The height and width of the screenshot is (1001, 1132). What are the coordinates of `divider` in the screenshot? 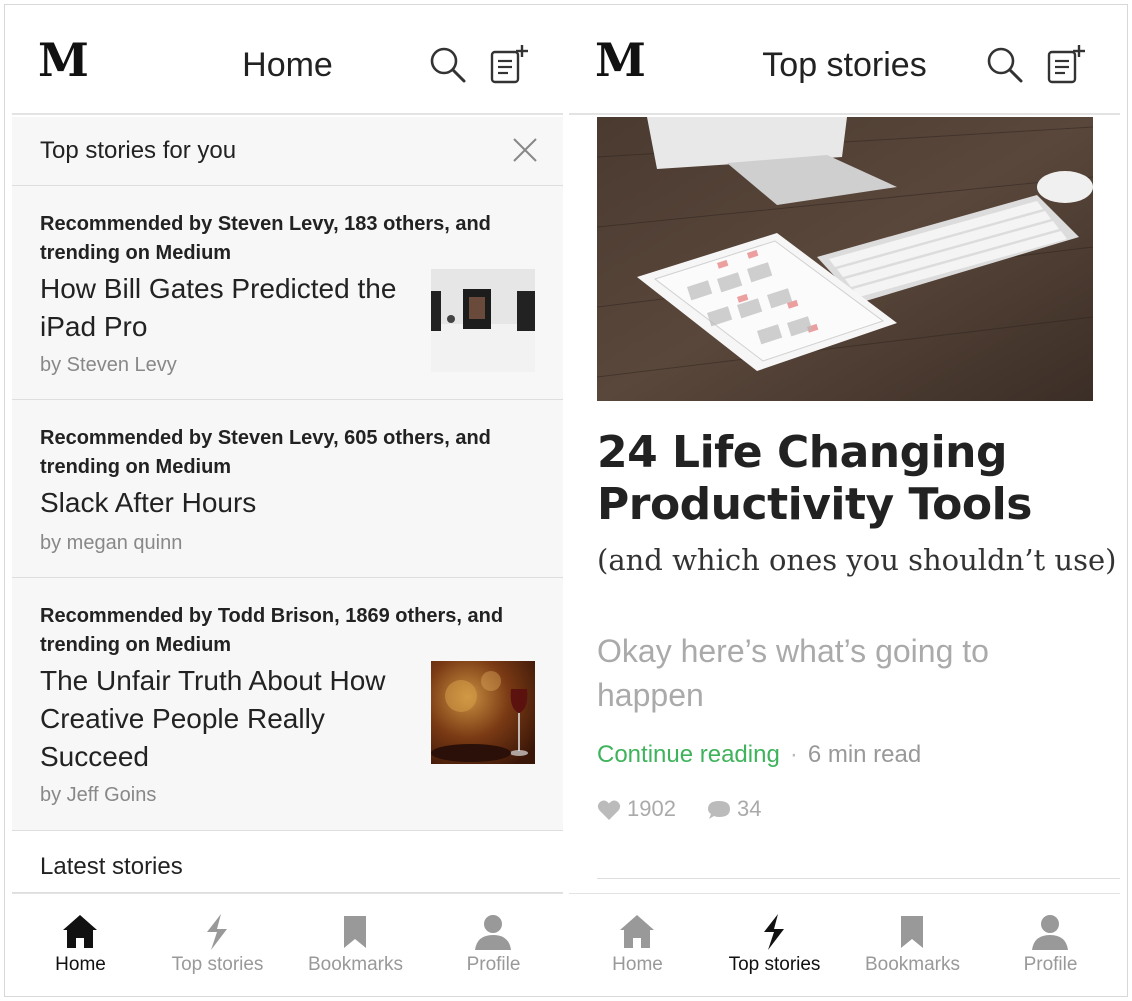 It's located at (858, 878).